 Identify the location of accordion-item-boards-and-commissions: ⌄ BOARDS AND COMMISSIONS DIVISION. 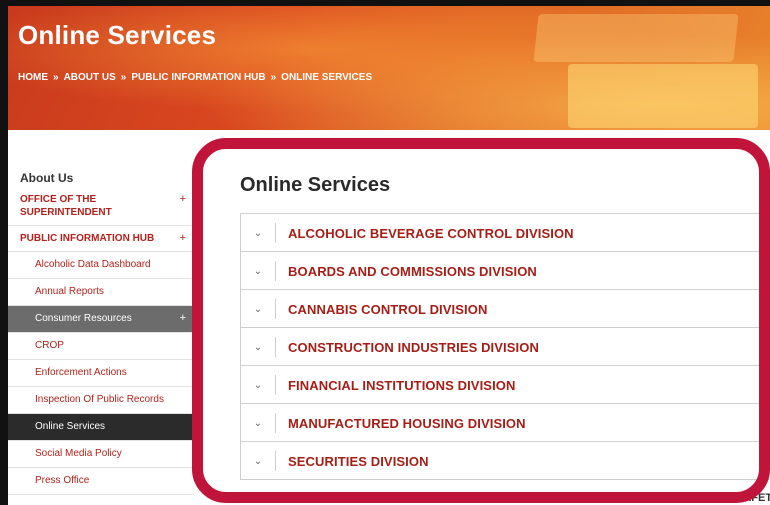
(505, 271).